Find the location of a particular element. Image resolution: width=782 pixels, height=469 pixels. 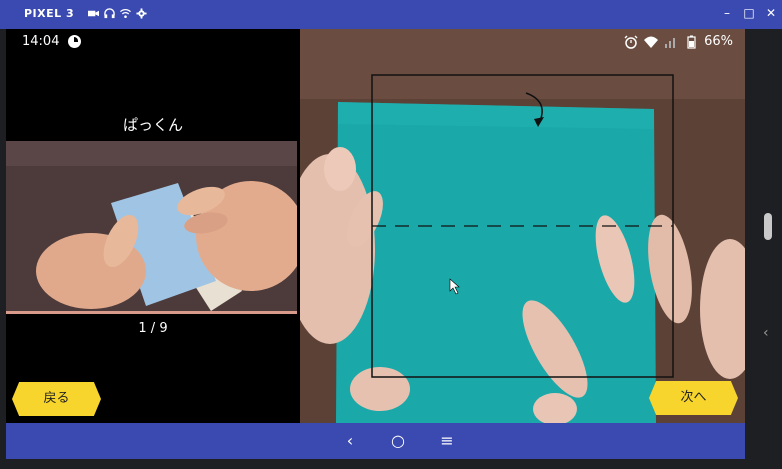

battery-icon is located at coordinates (691, 42).